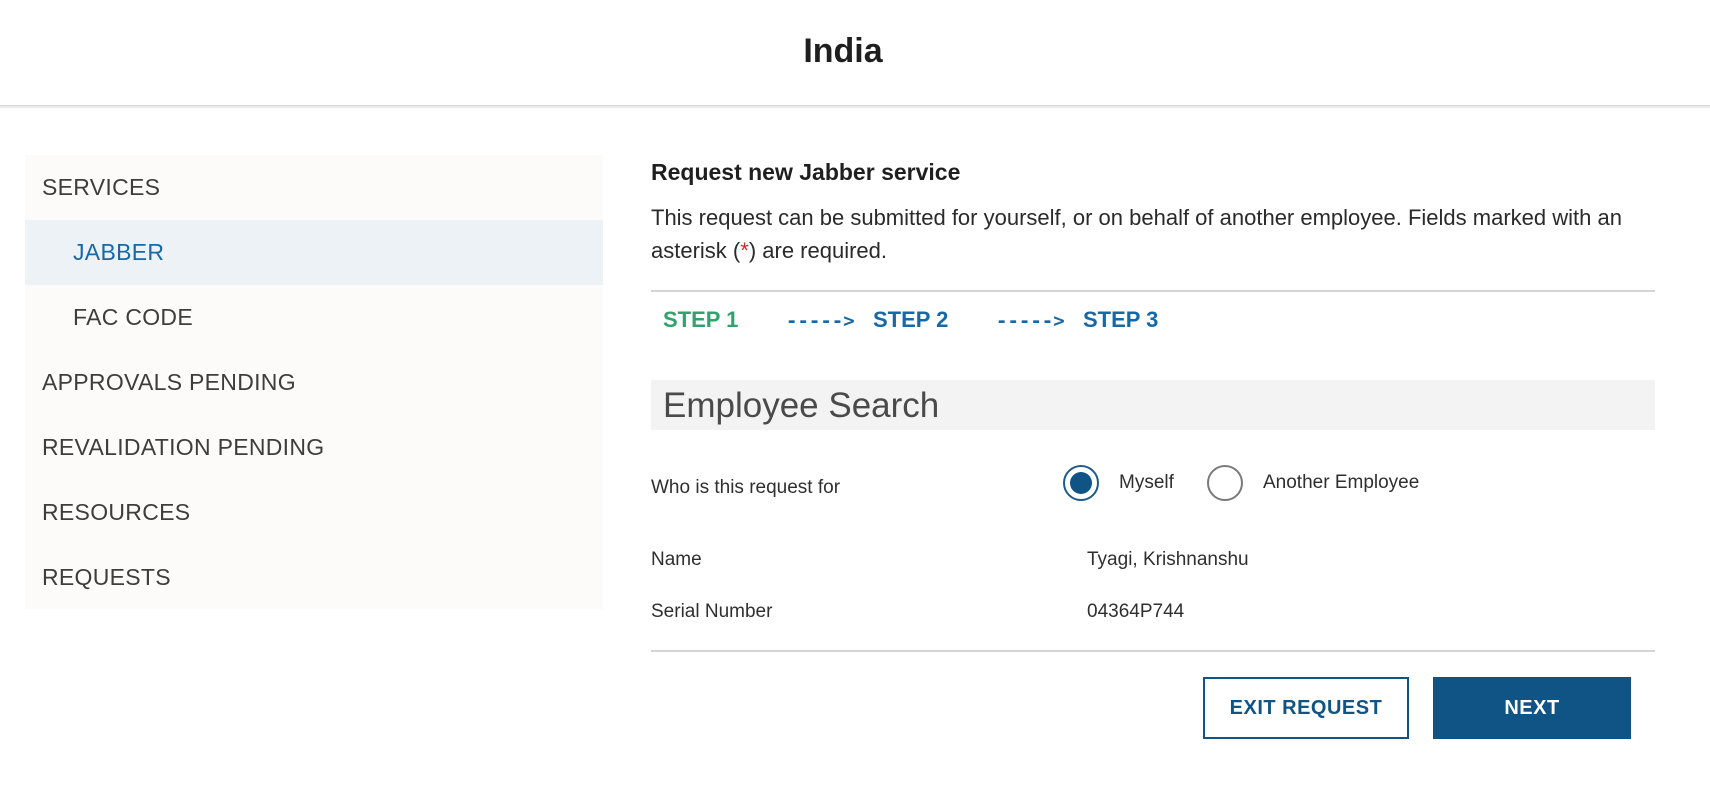  Describe the element at coordinates (801, 405) in the screenshot. I see `employee-search-title: Employee Search` at that location.